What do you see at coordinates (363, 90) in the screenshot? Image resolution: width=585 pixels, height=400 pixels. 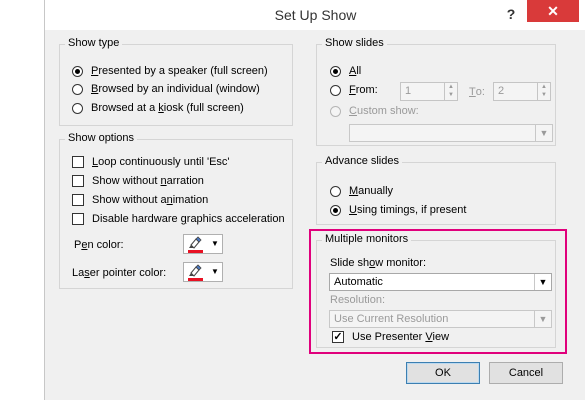 I see `radio-label: From:` at bounding box center [363, 90].